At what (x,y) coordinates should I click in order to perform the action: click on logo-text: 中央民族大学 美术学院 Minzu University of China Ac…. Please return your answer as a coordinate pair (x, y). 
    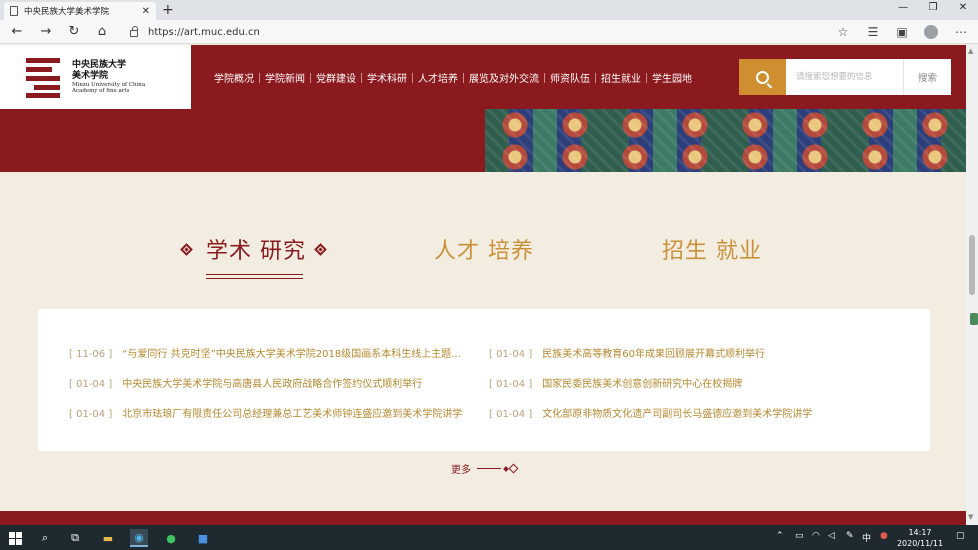
    Looking at the image, I should click on (108, 77).